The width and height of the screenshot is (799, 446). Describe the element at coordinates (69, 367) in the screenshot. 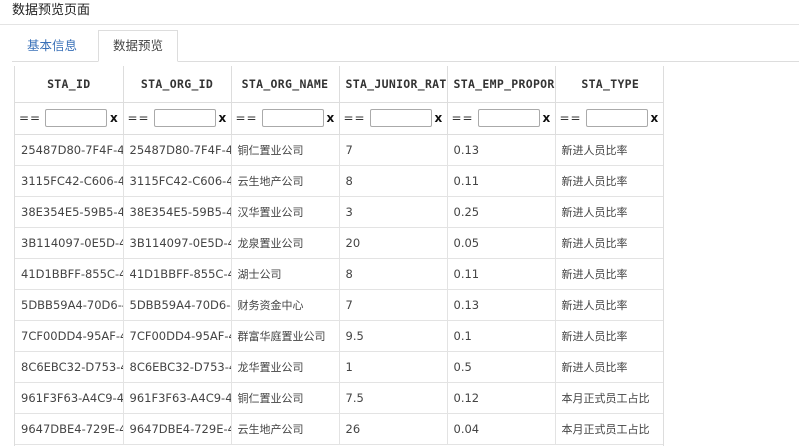

I see `cell-sta-id: 8C6EBC32-D753-4` at that location.